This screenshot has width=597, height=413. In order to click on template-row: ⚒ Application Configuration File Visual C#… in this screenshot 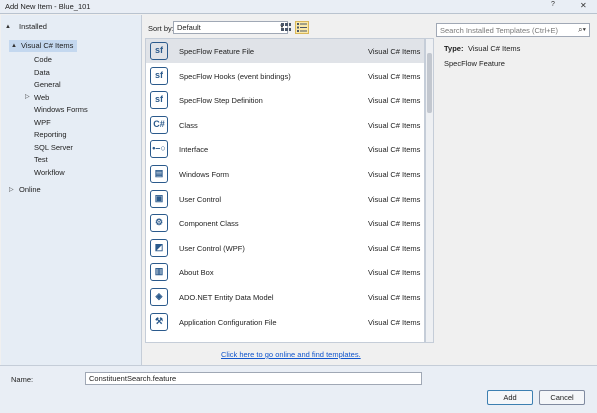, I will do `click(285, 322)`.